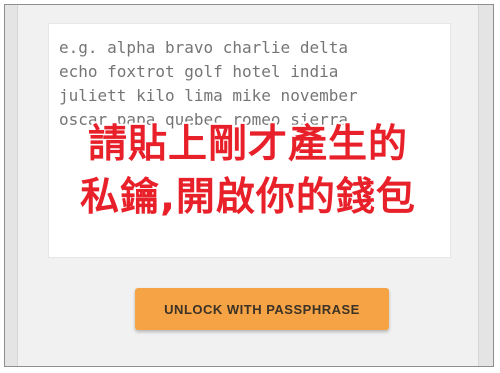  Describe the element at coordinates (203, 47) in the screenshot. I see `placeholder-line: e.g. alpha bravo charlie delta` at that location.